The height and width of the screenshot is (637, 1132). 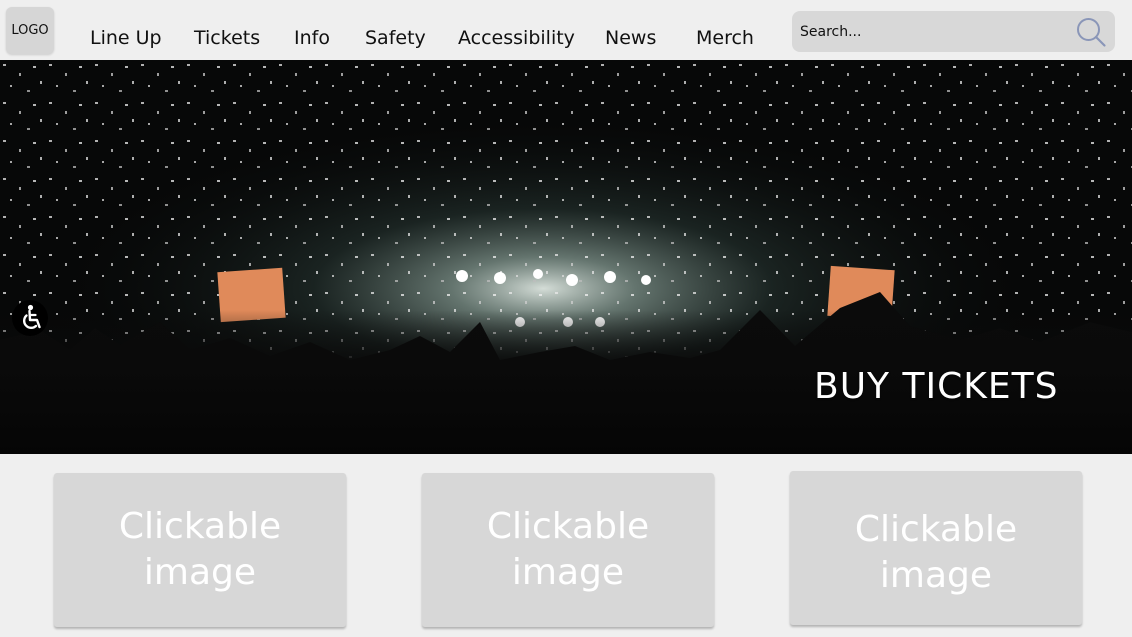 What do you see at coordinates (630, 38) in the screenshot?
I see `nav-item-news: News` at bounding box center [630, 38].